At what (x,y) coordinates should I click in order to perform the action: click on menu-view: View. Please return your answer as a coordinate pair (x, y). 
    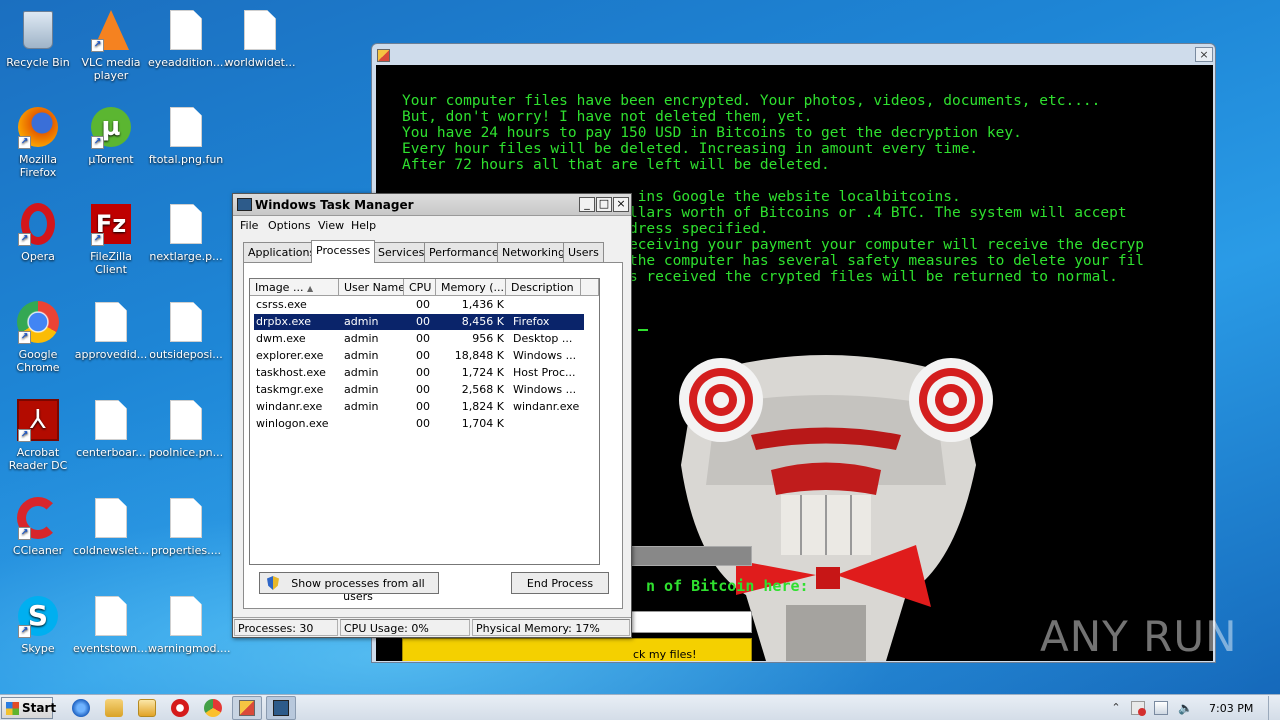
    Looking at the image, I should click on (331, 225).